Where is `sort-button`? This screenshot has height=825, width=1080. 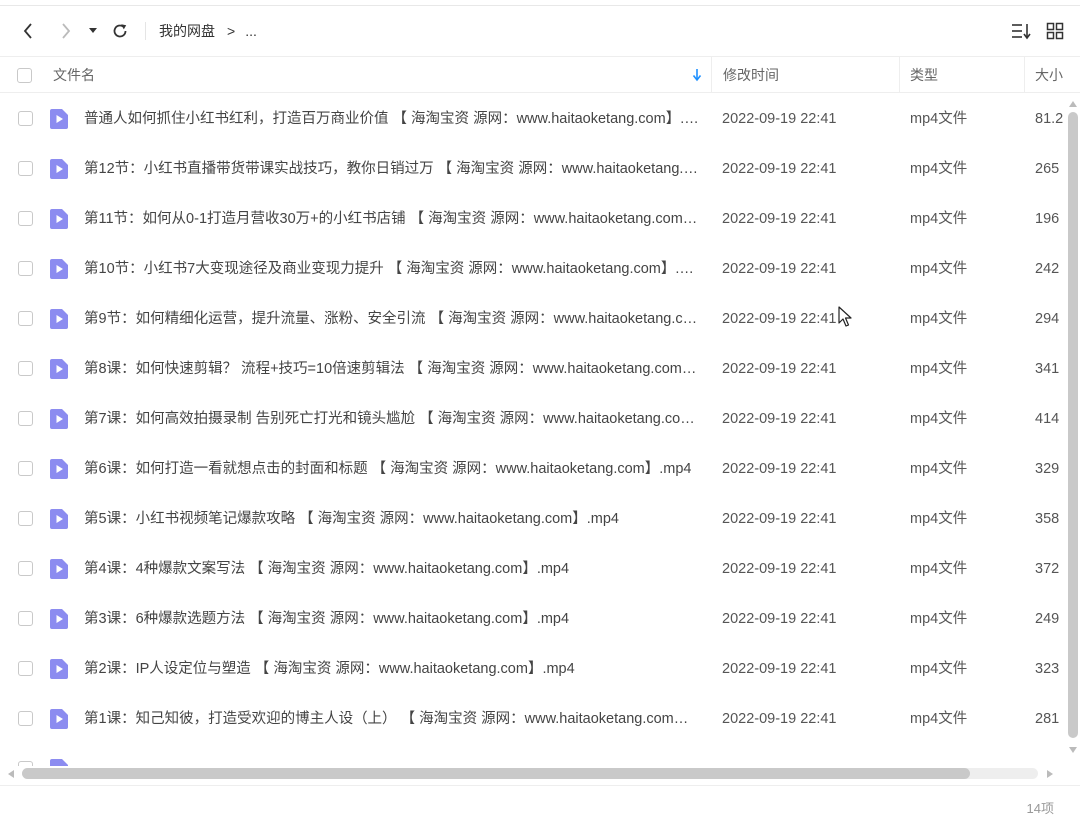
sort-button is located at coordinates (1021, 31).